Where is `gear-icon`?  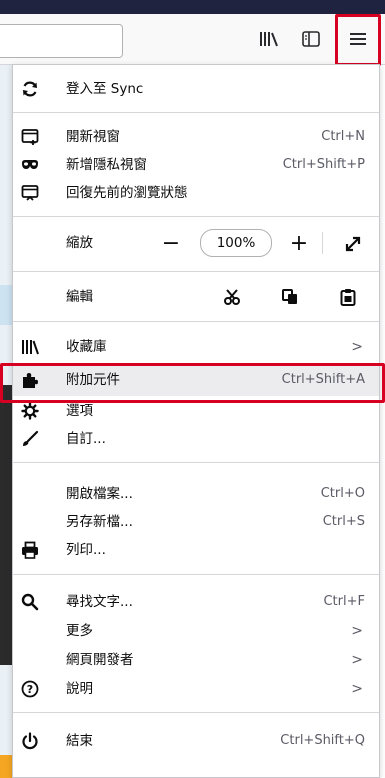
gear-icon is located at coordinates (30, 411).